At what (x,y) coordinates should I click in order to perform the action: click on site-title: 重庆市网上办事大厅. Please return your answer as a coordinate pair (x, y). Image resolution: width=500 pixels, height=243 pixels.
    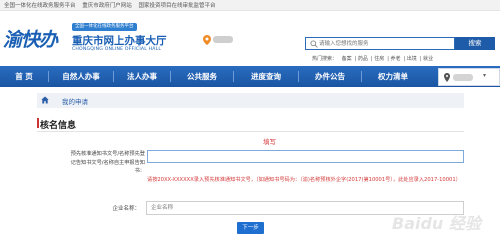
    Looking at the image, I should click on (119, 41).